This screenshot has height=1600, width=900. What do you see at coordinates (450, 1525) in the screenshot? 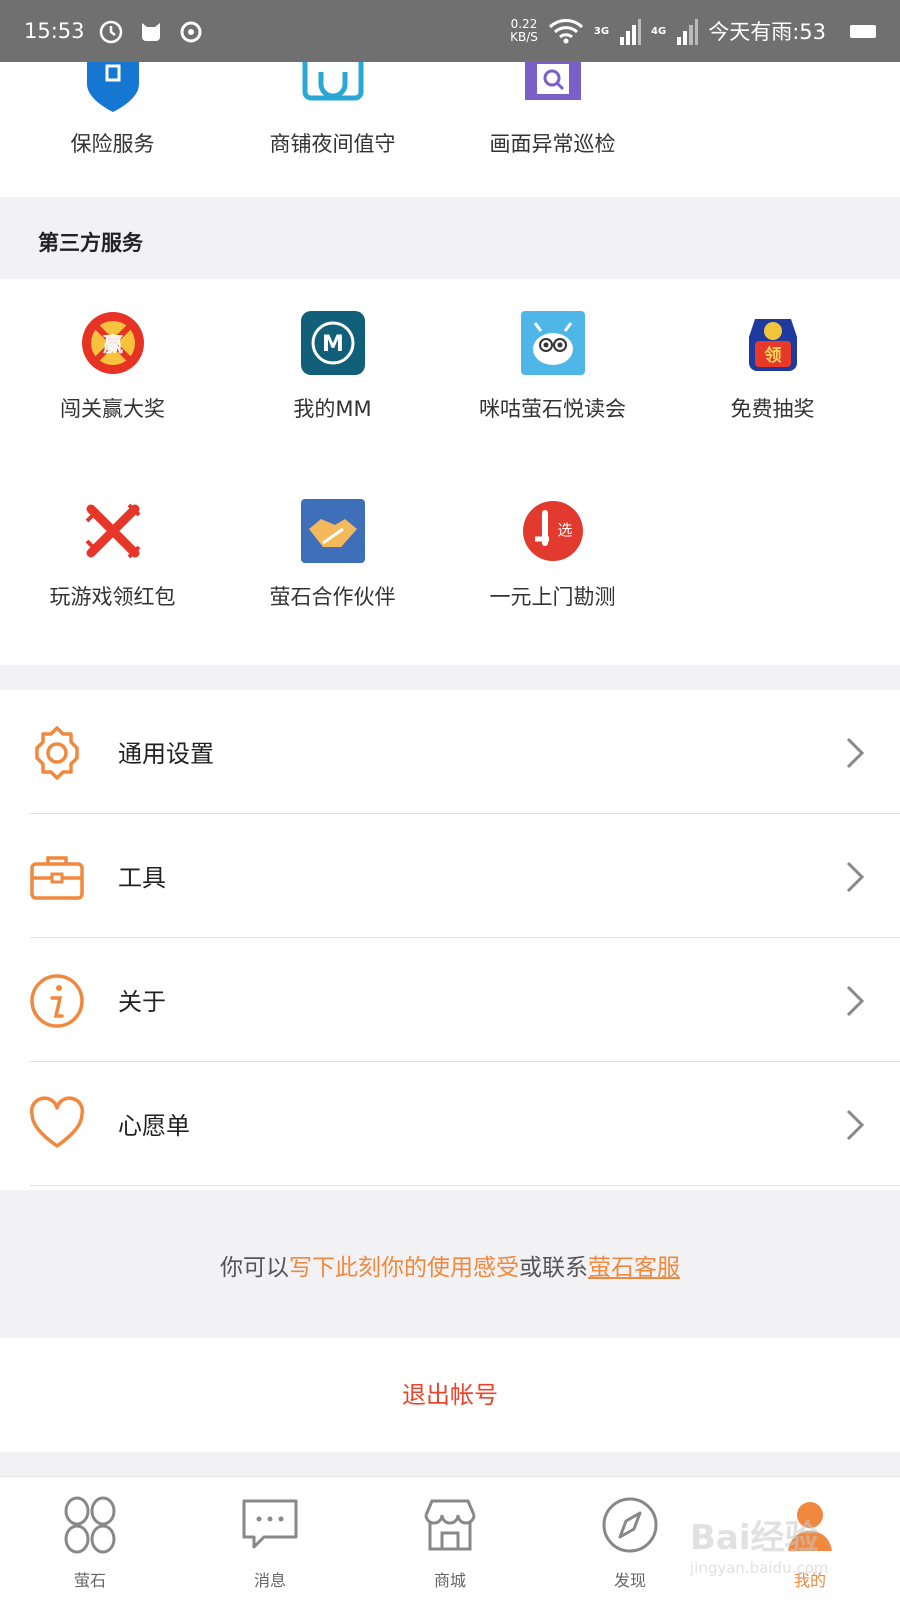
I see `store-icon` at bounding box center [450, 1525].